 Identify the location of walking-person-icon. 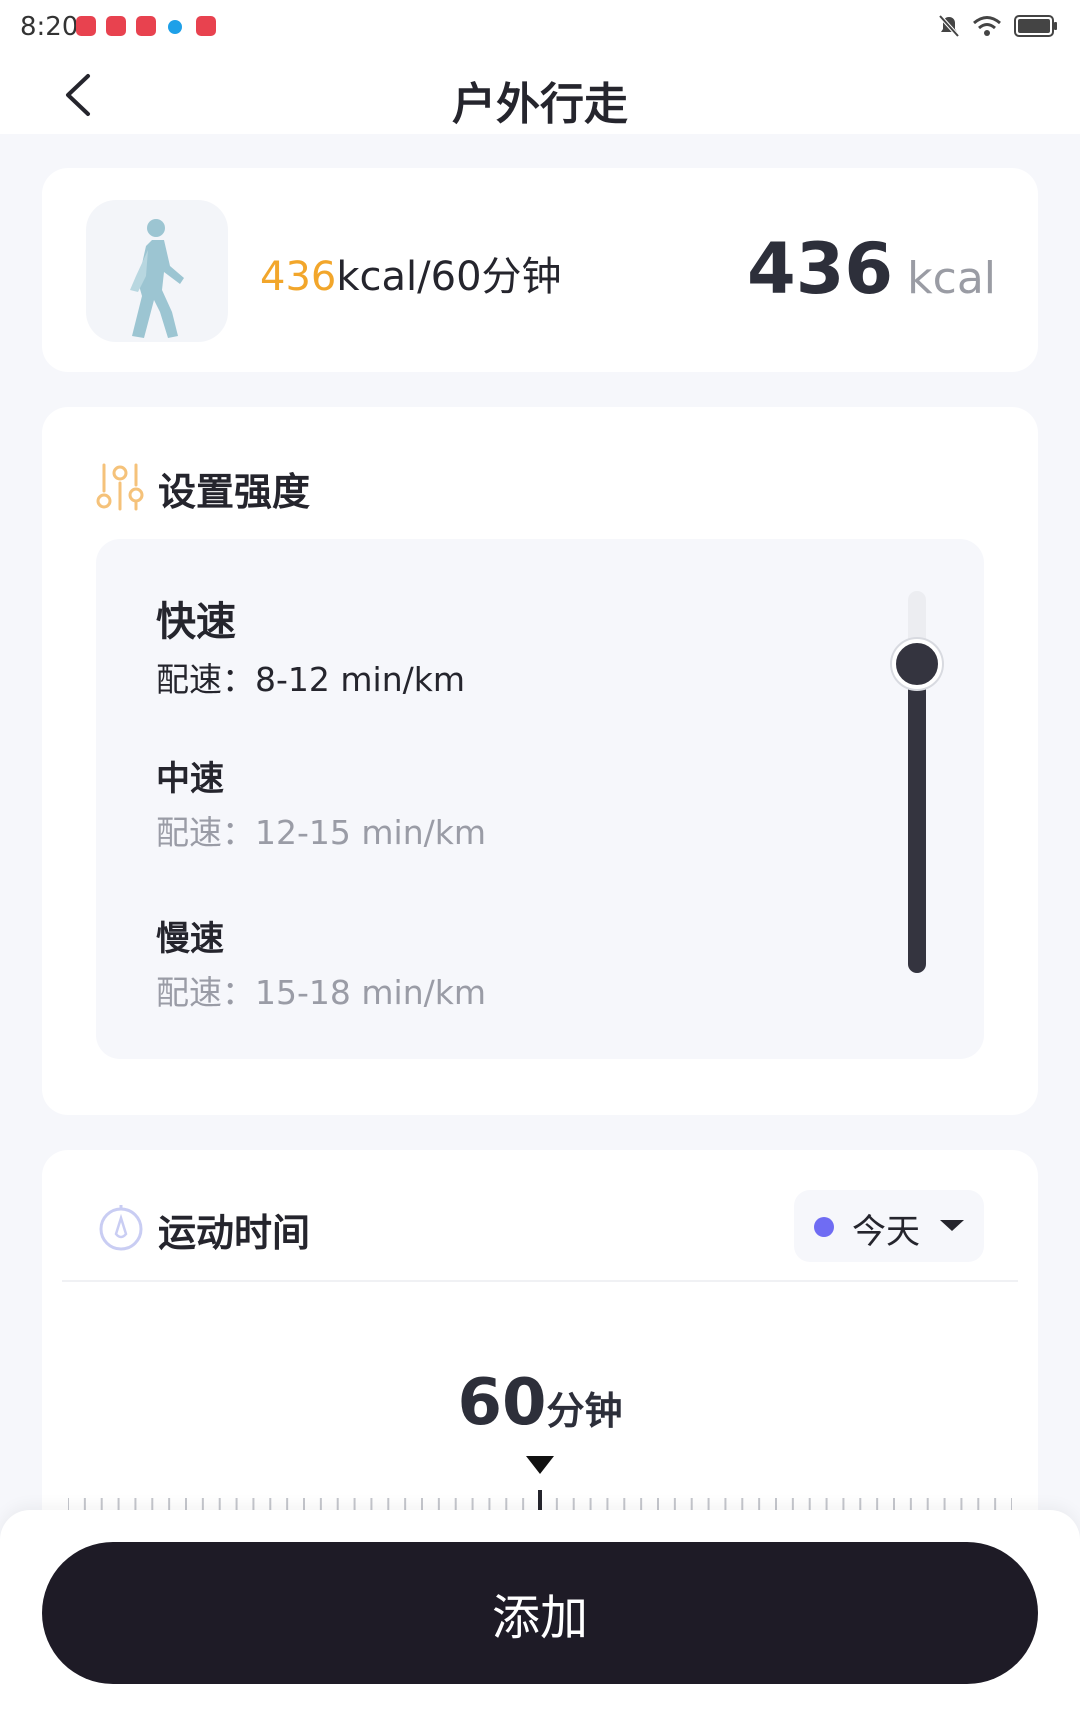
(157, 278).